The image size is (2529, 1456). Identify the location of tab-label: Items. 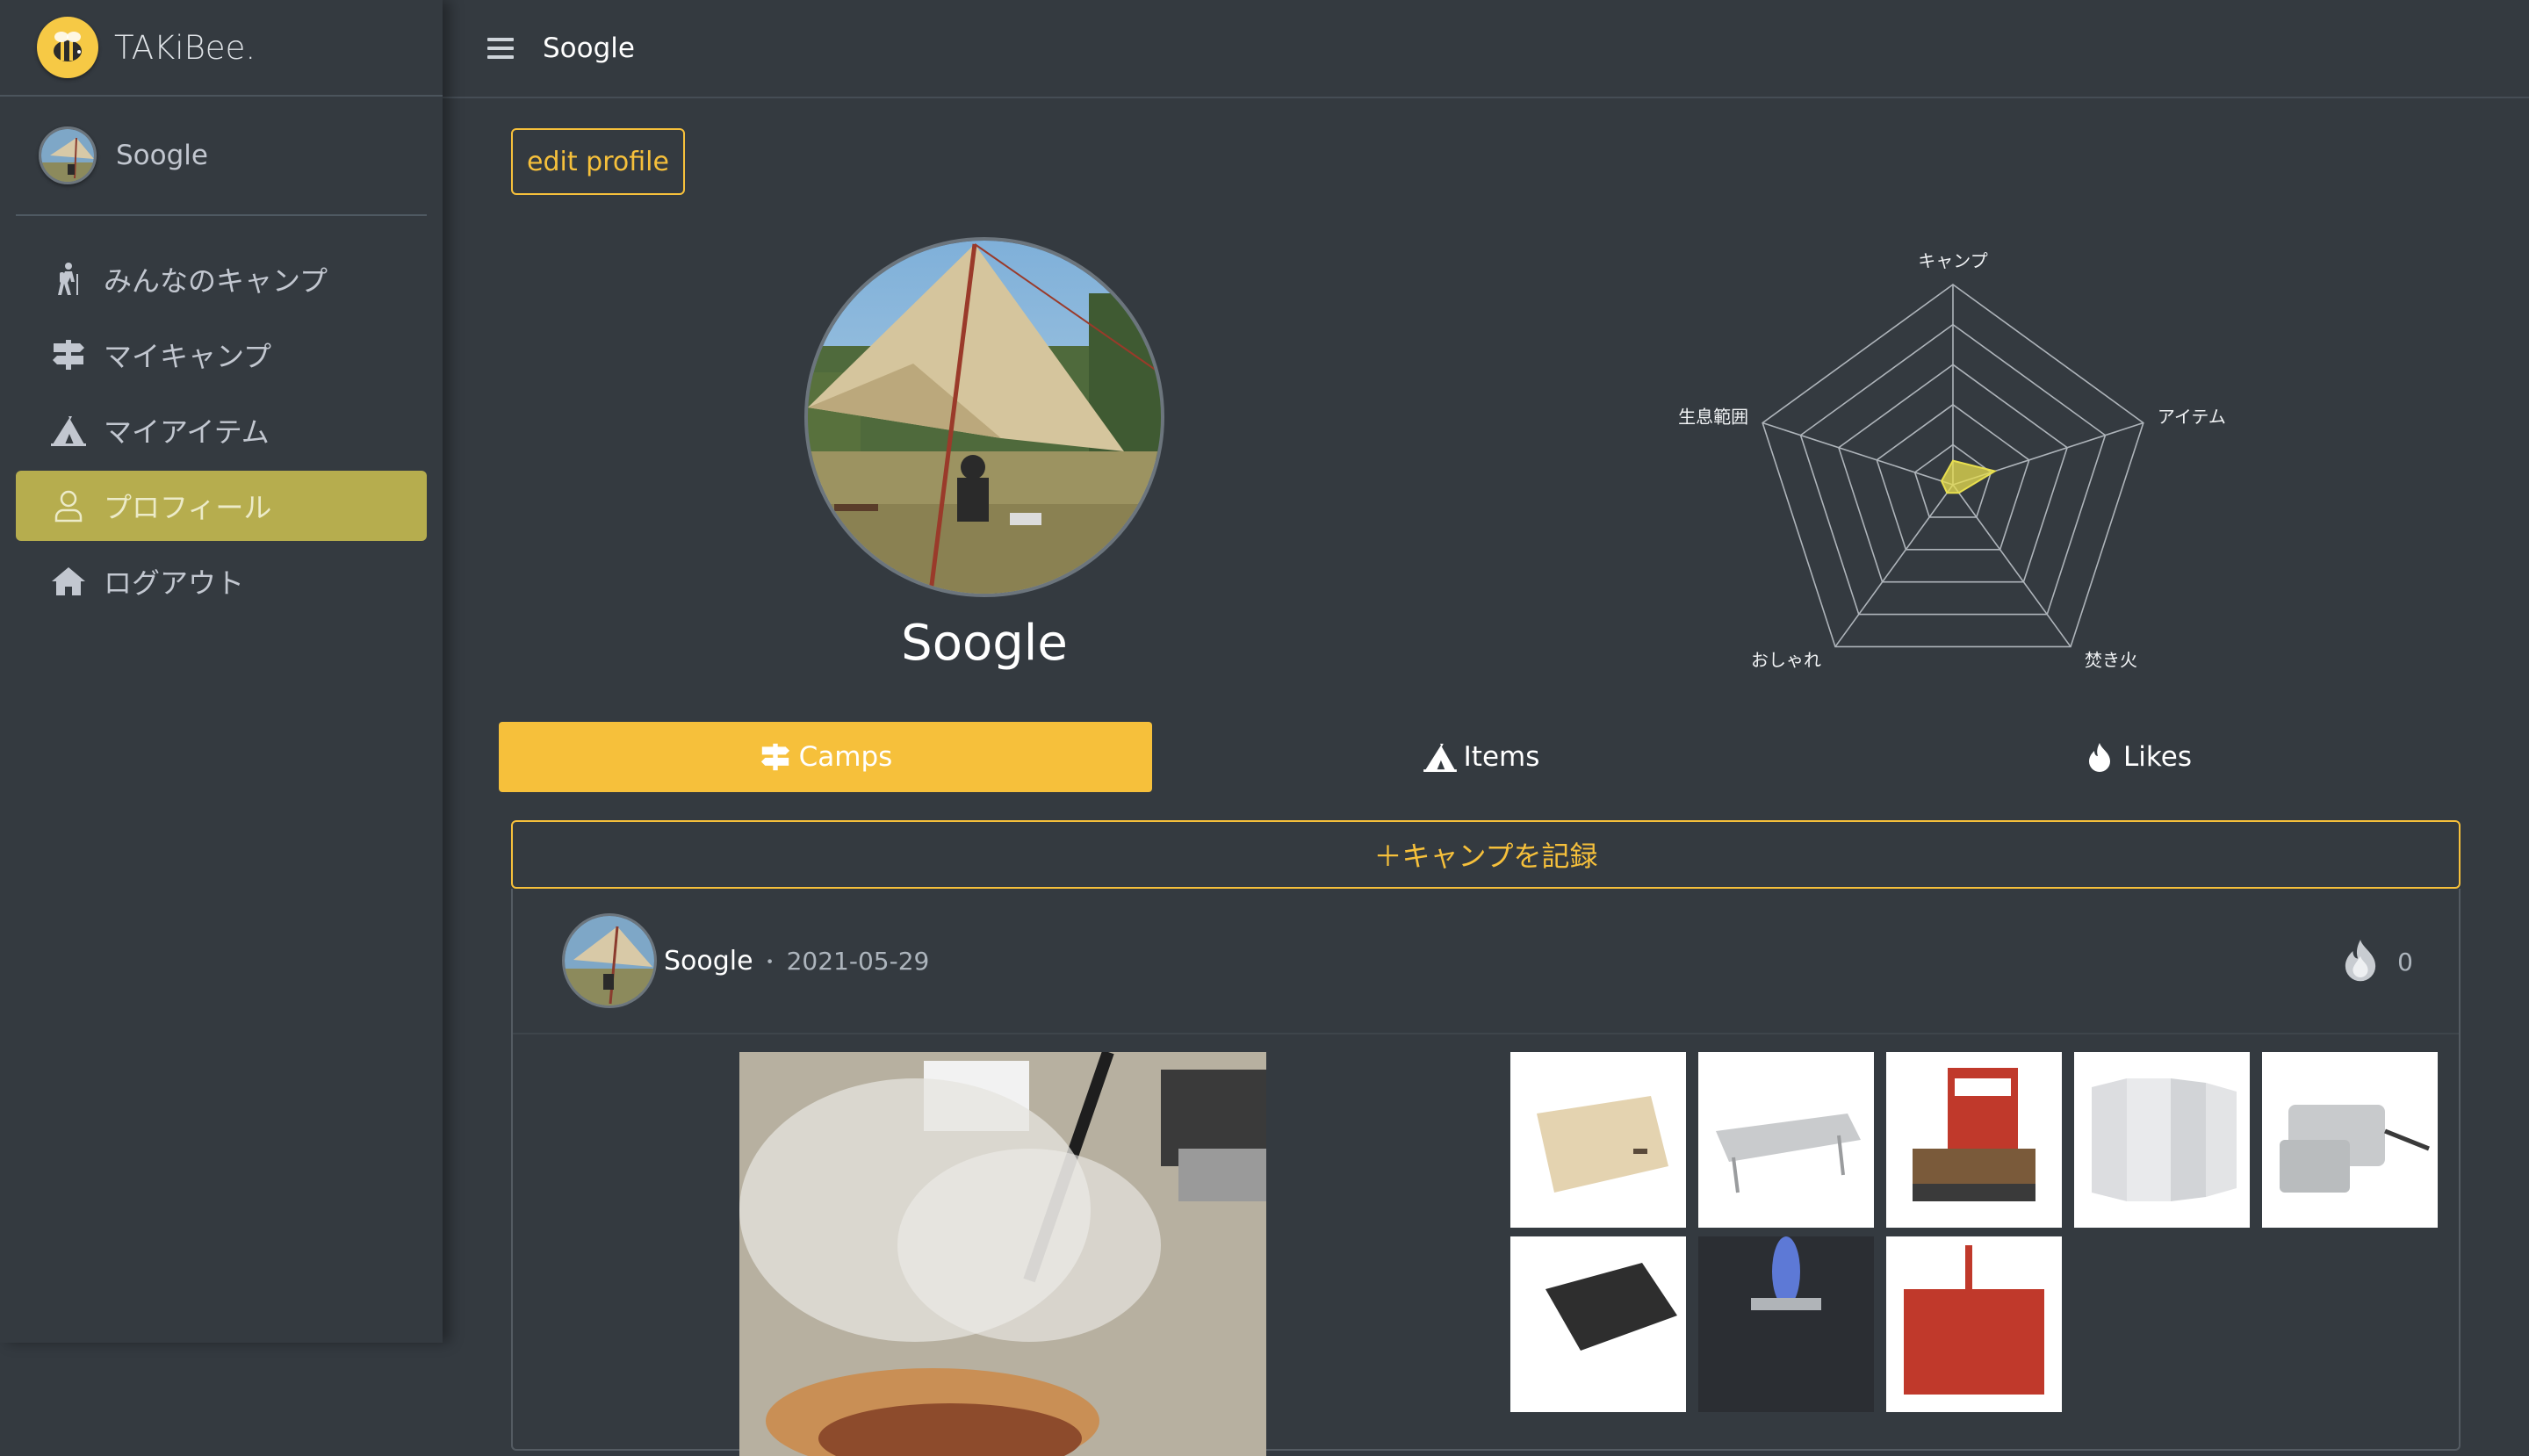
(1502, 757).